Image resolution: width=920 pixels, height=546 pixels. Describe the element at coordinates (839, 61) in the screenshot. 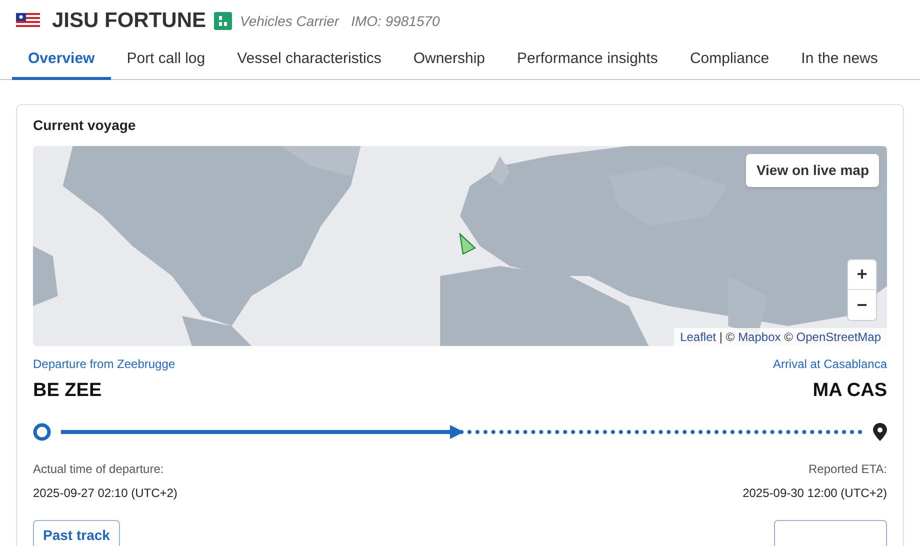

I see `tab: In the news` at that location.